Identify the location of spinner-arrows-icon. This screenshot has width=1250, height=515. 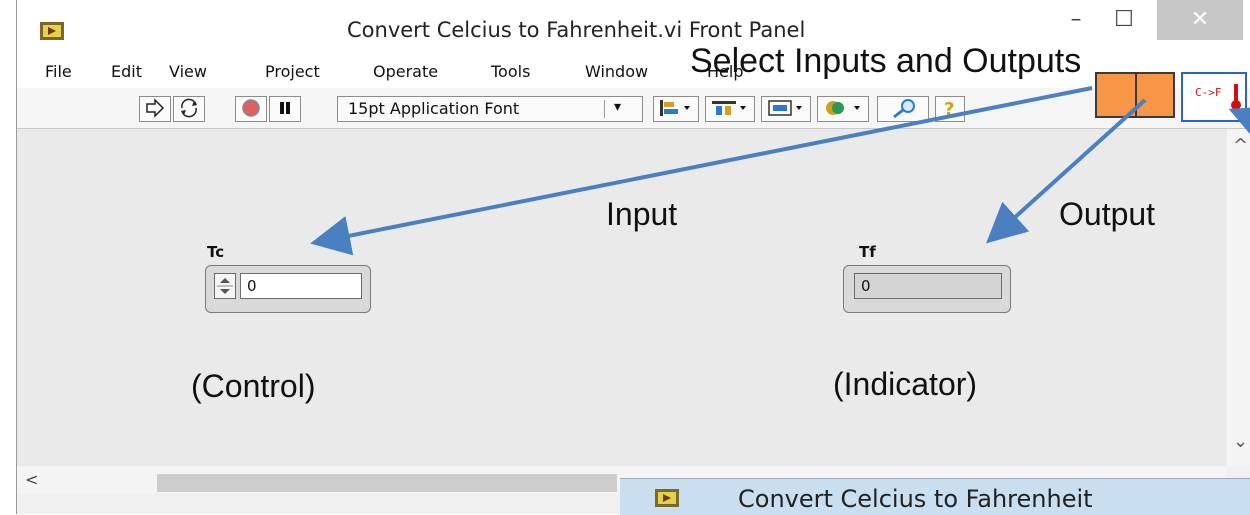
(225, 286).